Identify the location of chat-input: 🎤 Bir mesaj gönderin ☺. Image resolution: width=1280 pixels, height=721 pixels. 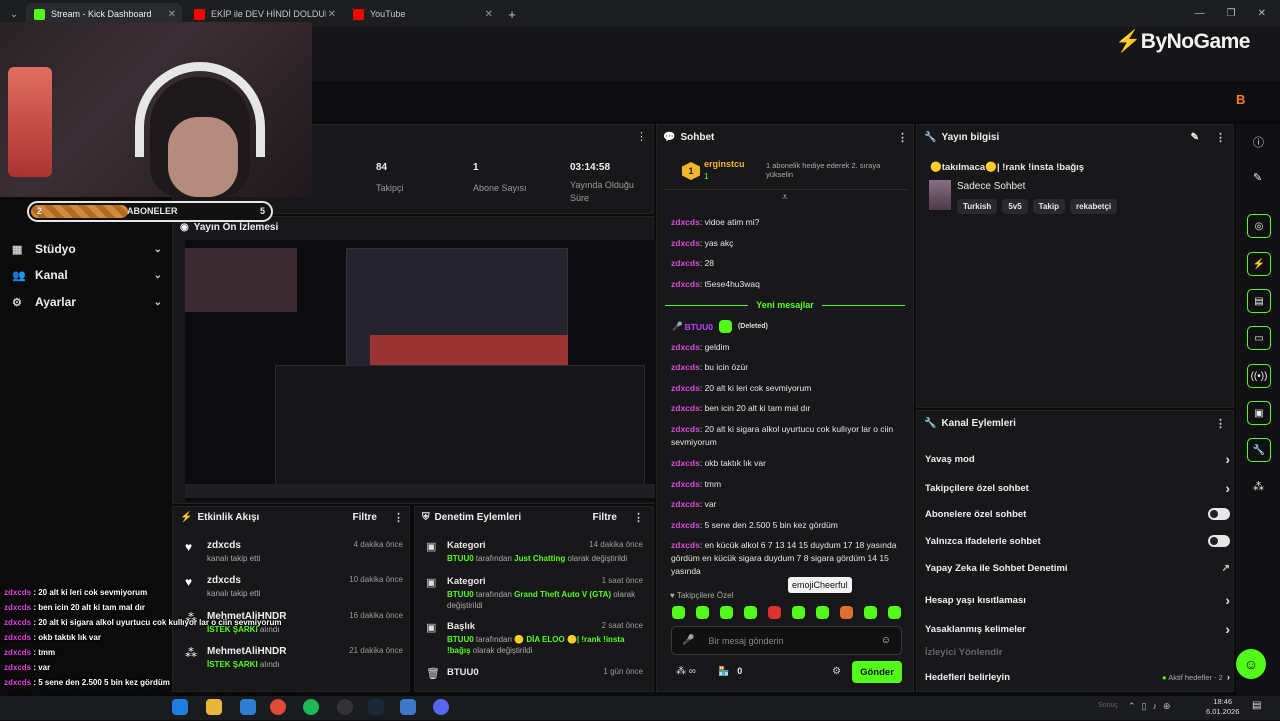
(786, 640).